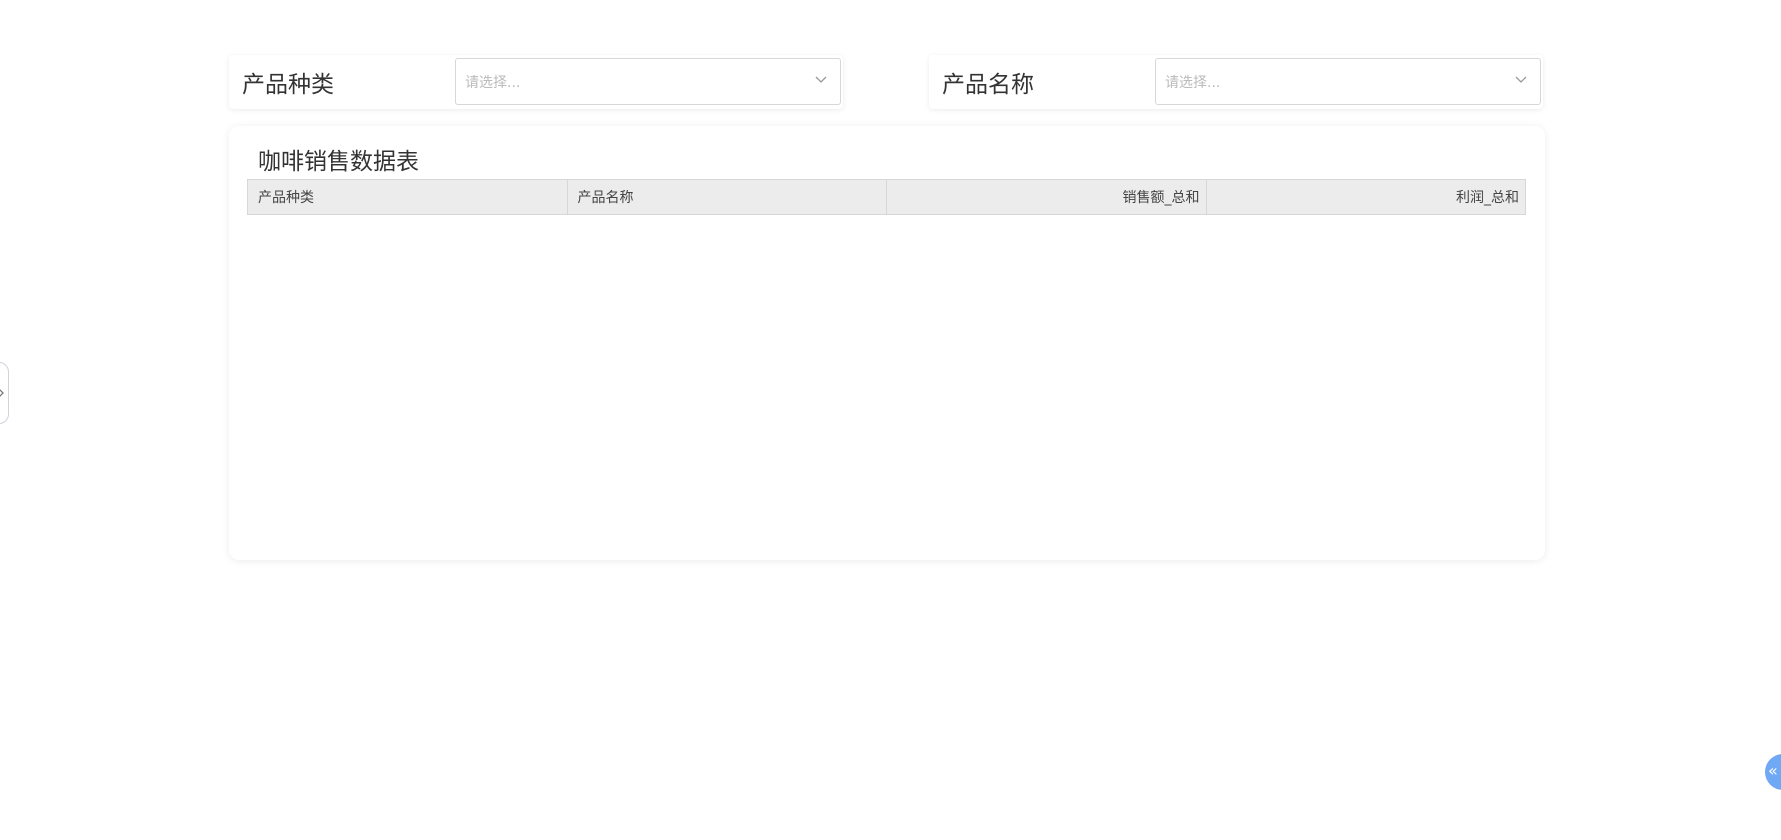 The height and width of the screenshot is (840, 1781). I want to click on category-filter-label: 产品种类, so click(288, 85).